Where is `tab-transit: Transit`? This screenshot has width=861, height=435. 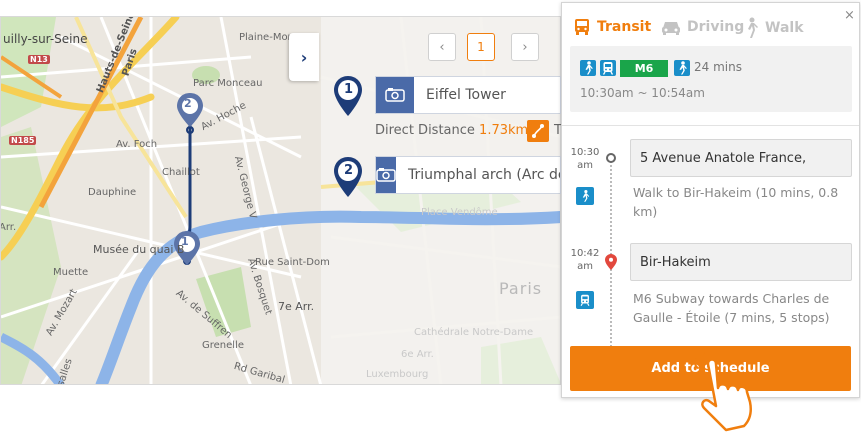
tab-transit: Transit is located at coordinates (611, 27).